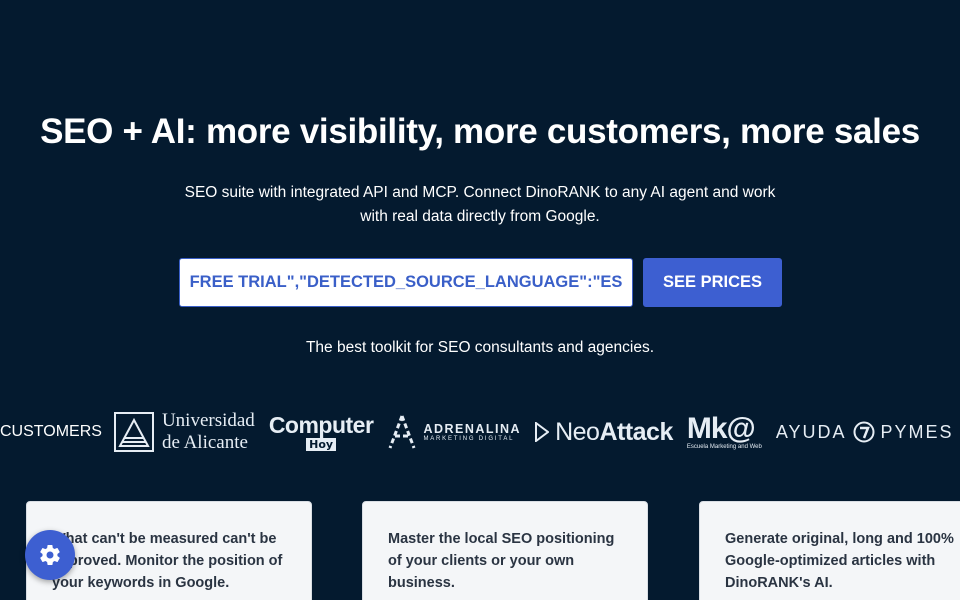 The height and width of the screenshot is (600, 960). Describe the element at coordinates (321, 444) in the screenshot. I see `computer-sub-text: Hoy` at that location.